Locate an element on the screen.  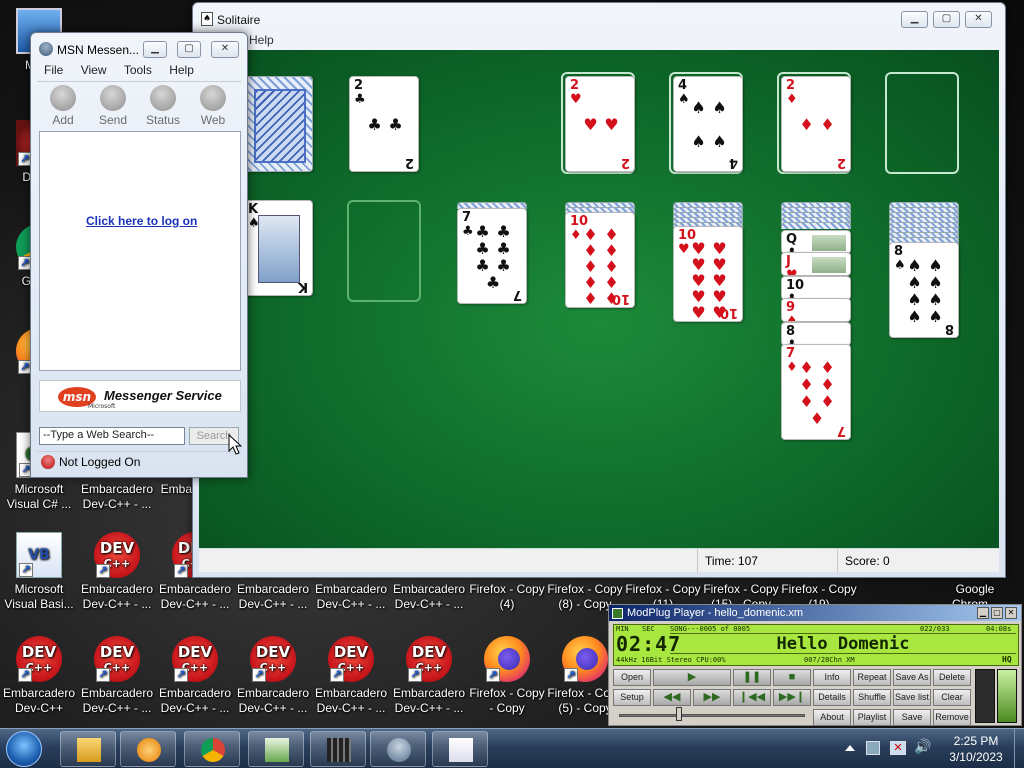
card-t5: 10 ♥ 10 ♥ ♥ ♥ ♥ ♥ ♥ ♥ ♥ ♥ ♥ is located at coordinates (708, 274).